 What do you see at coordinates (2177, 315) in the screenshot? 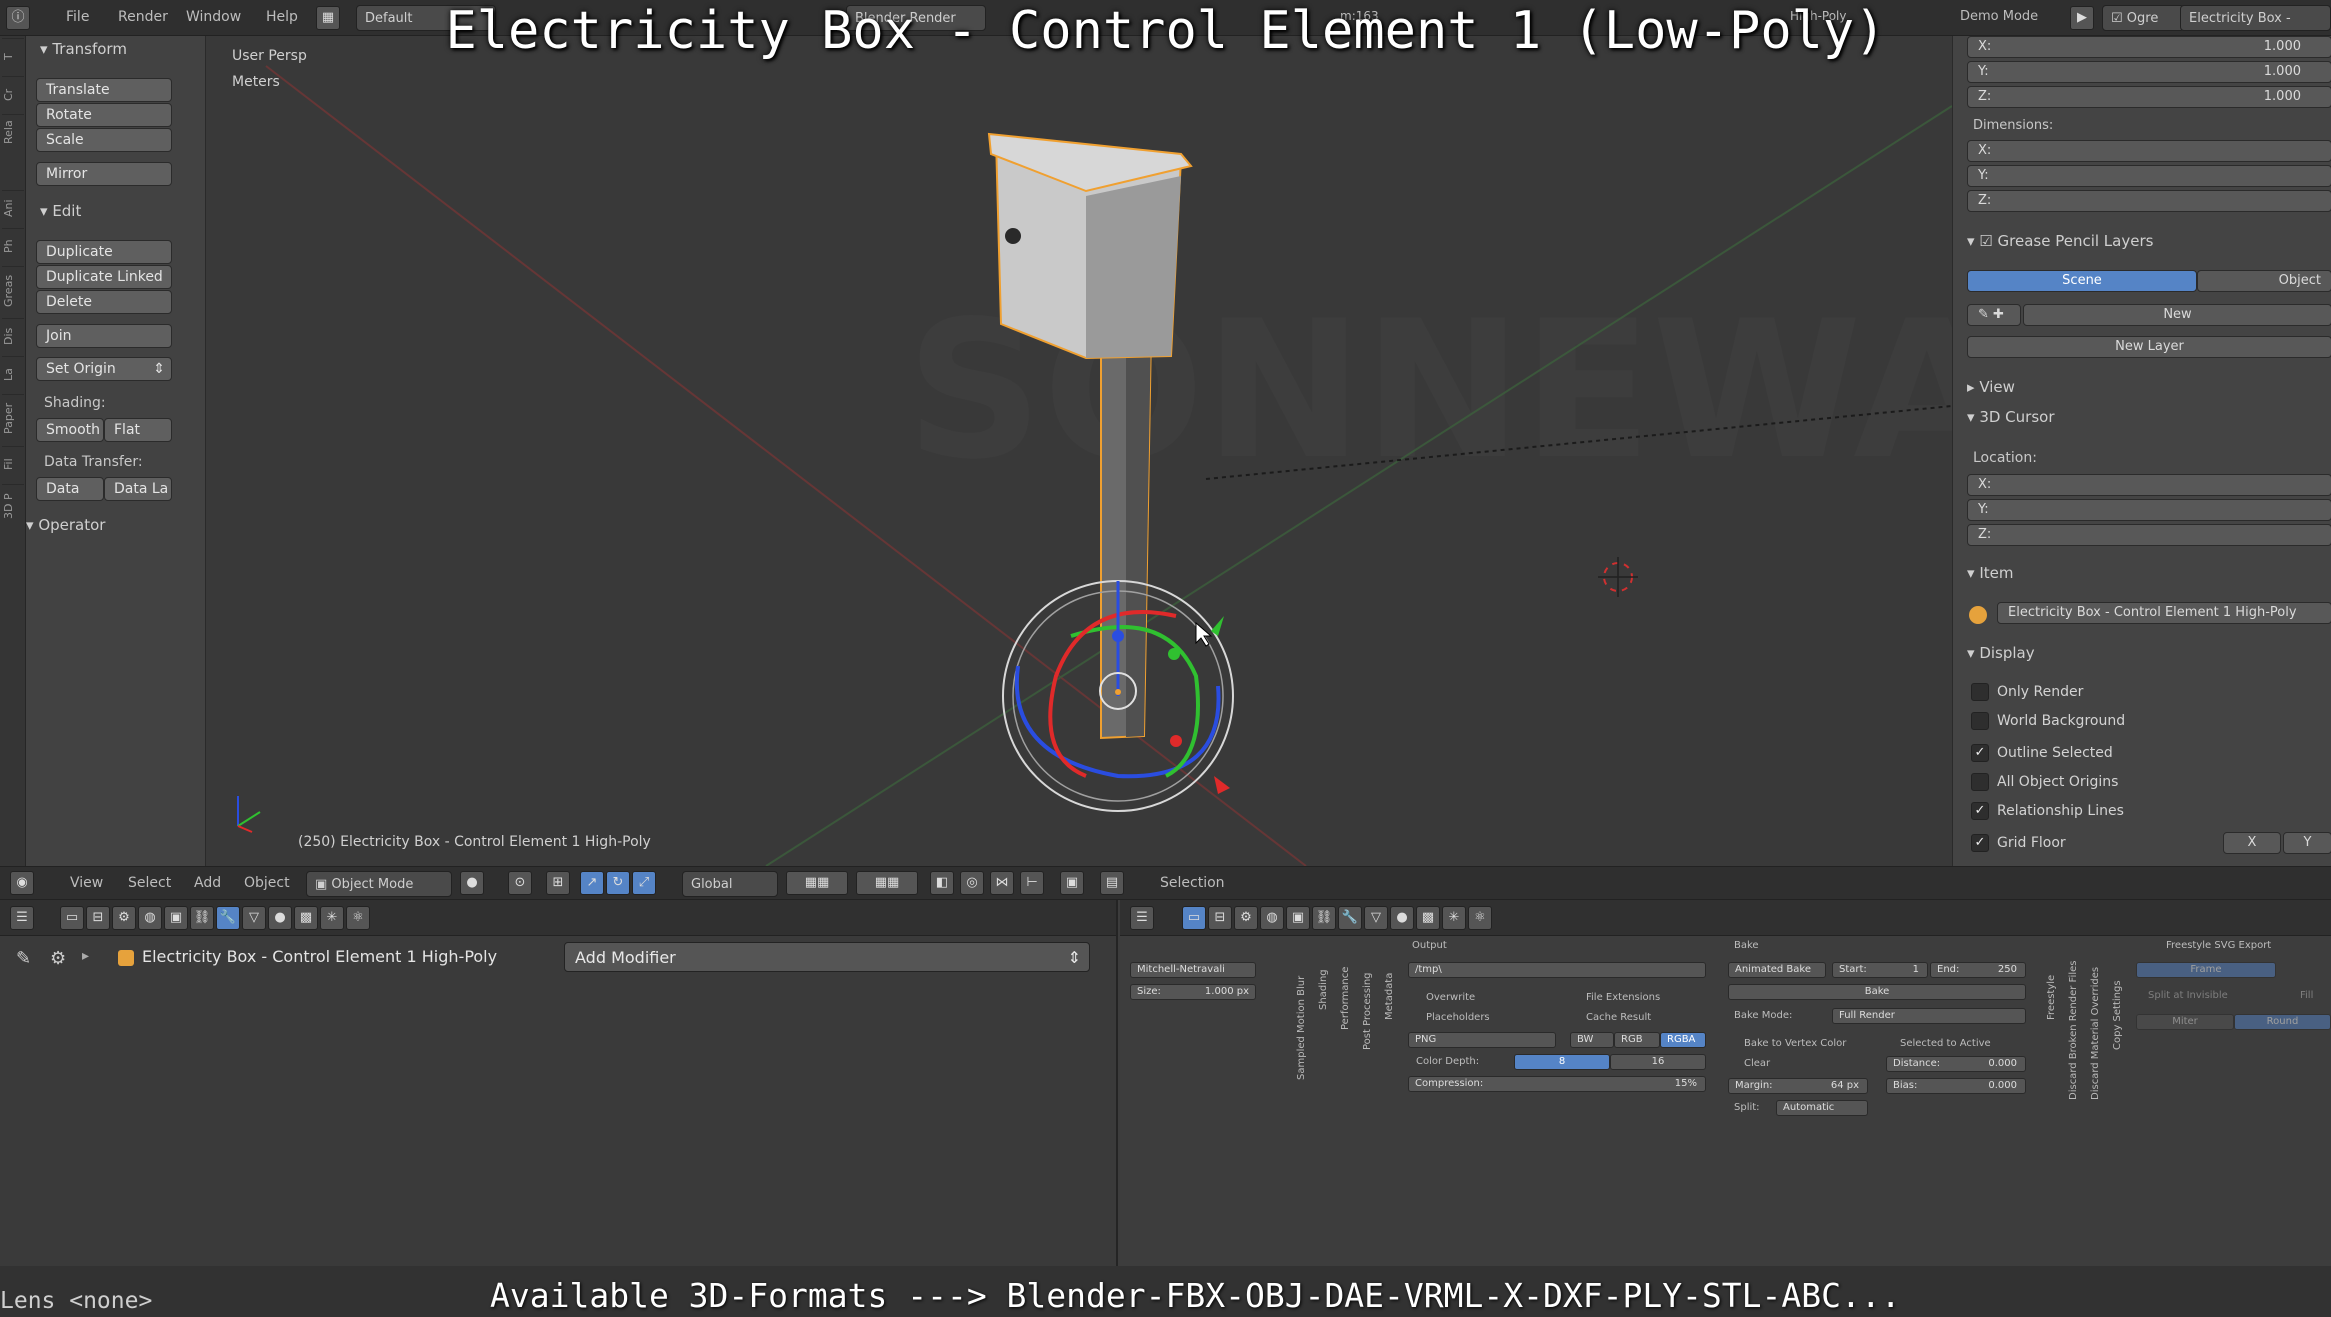
I see `new-grease-button: New` at bounding box center [2177, 315].